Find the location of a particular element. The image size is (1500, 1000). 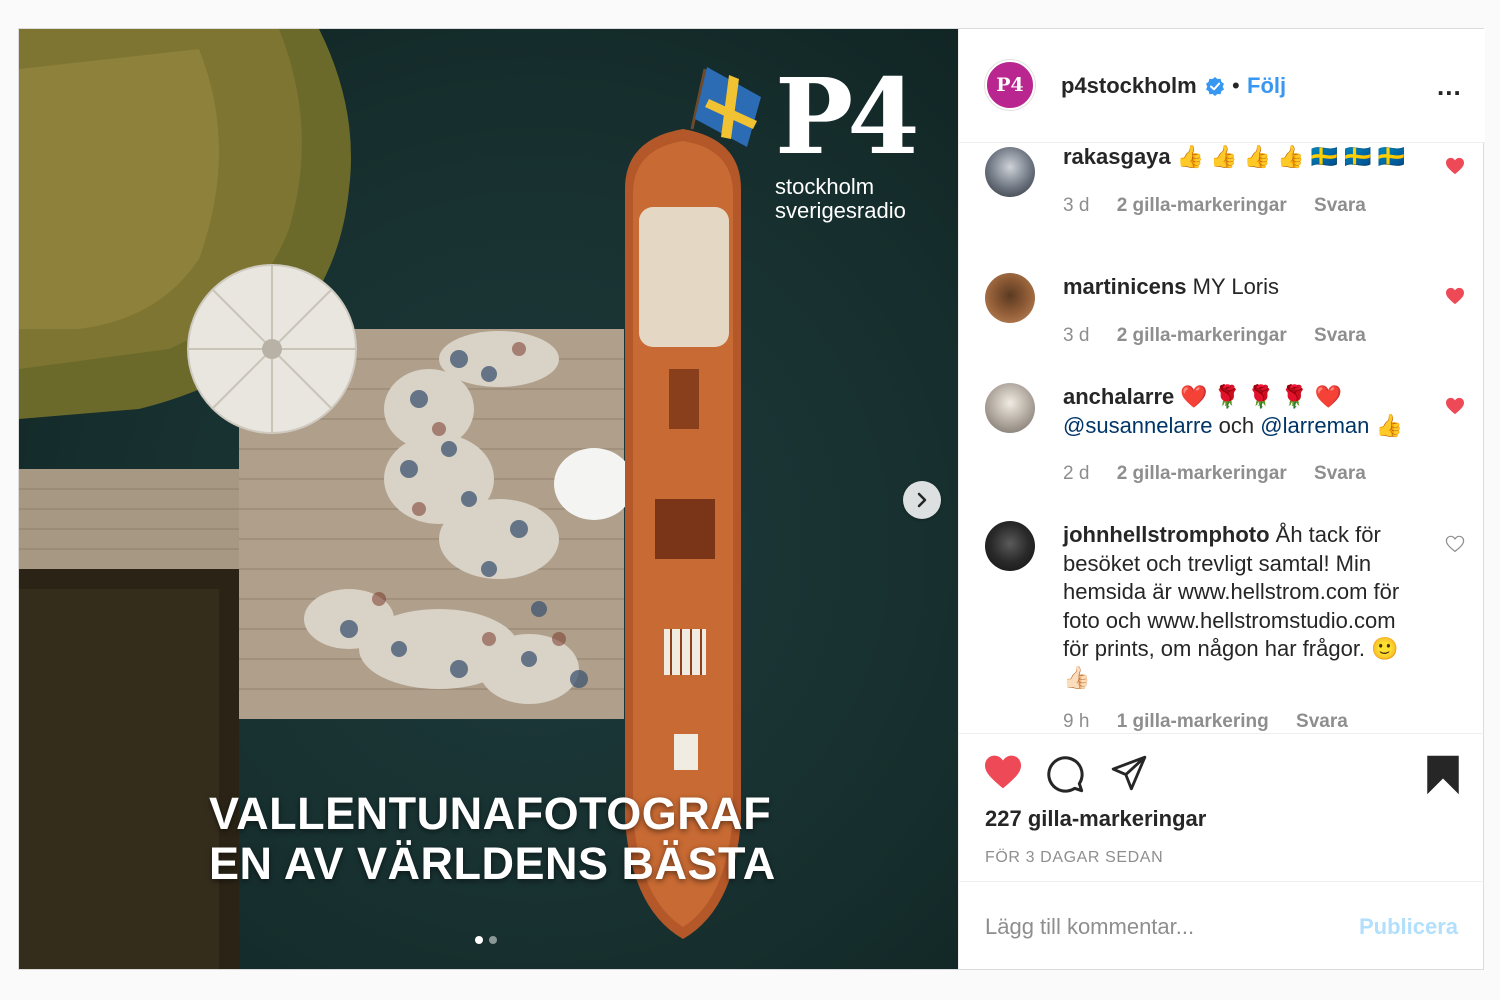

comment-content: ❤️ 🌹 🌹 🌹 ❤️ is located at coordinates (1261, 396).